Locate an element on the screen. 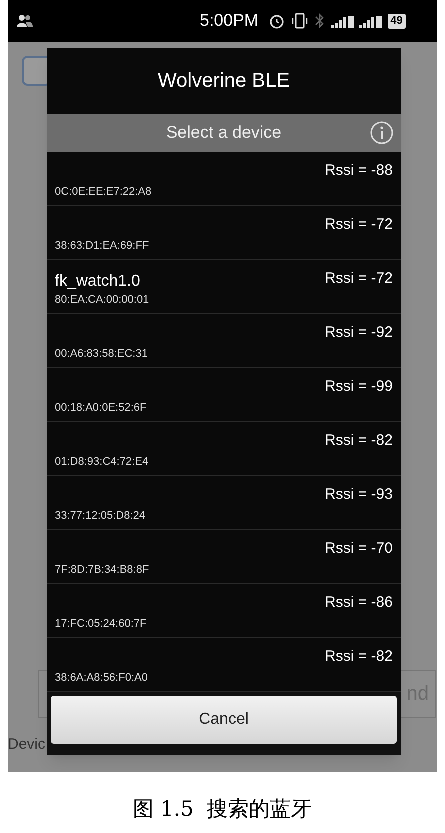  figure-caption: 图 1.5 搜索的蓝牙 is located at coordinates (222, 809).